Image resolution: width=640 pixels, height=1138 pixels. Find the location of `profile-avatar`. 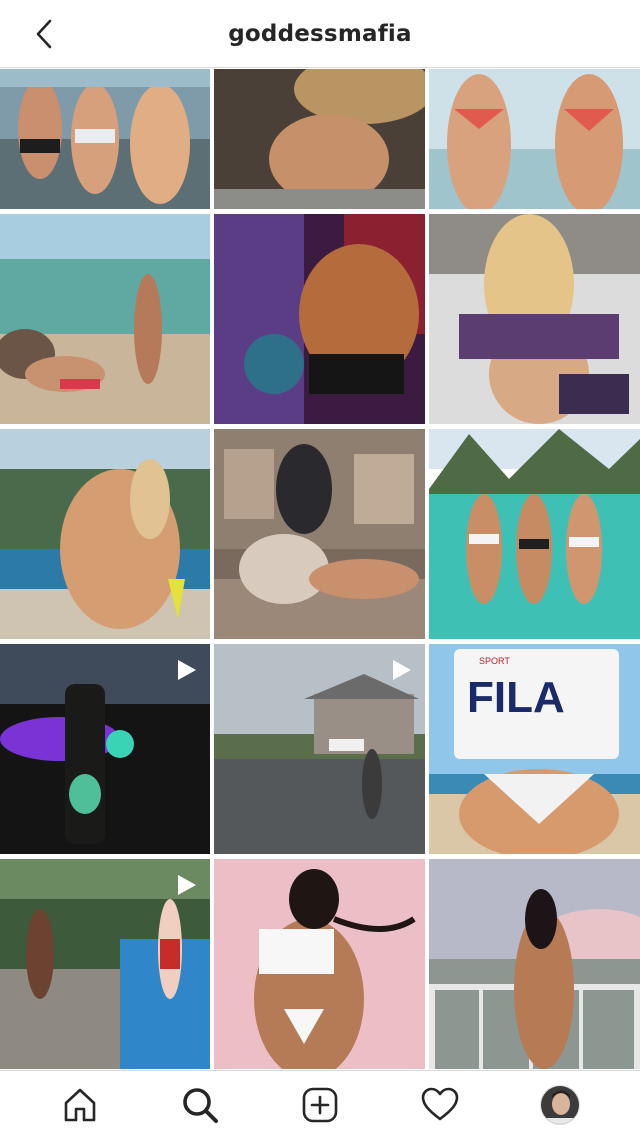

profile-avatar is located at coordinates (560, 1104).